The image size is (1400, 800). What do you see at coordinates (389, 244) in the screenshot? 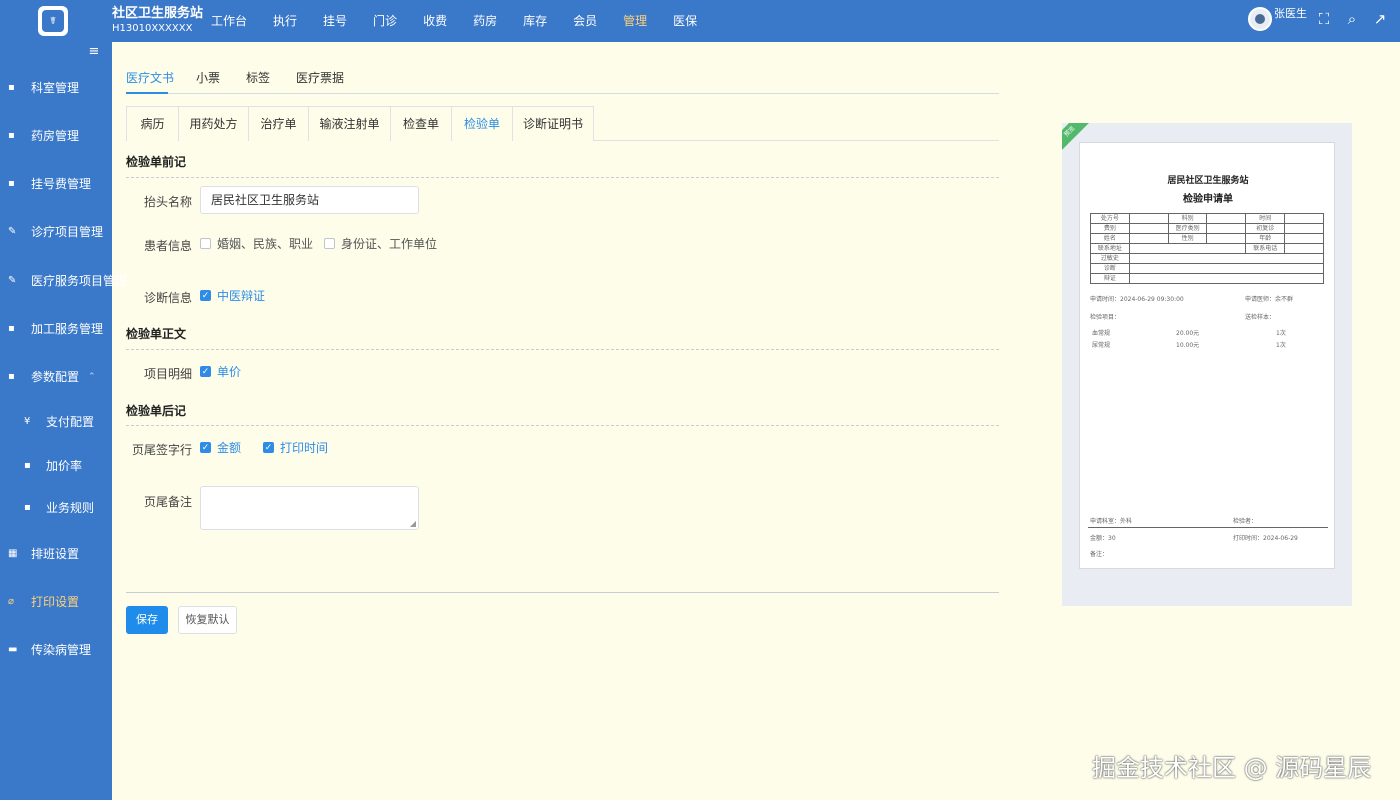
I see `checkbox-label: 身份证、工作单位` at bounding box center [389, 244].